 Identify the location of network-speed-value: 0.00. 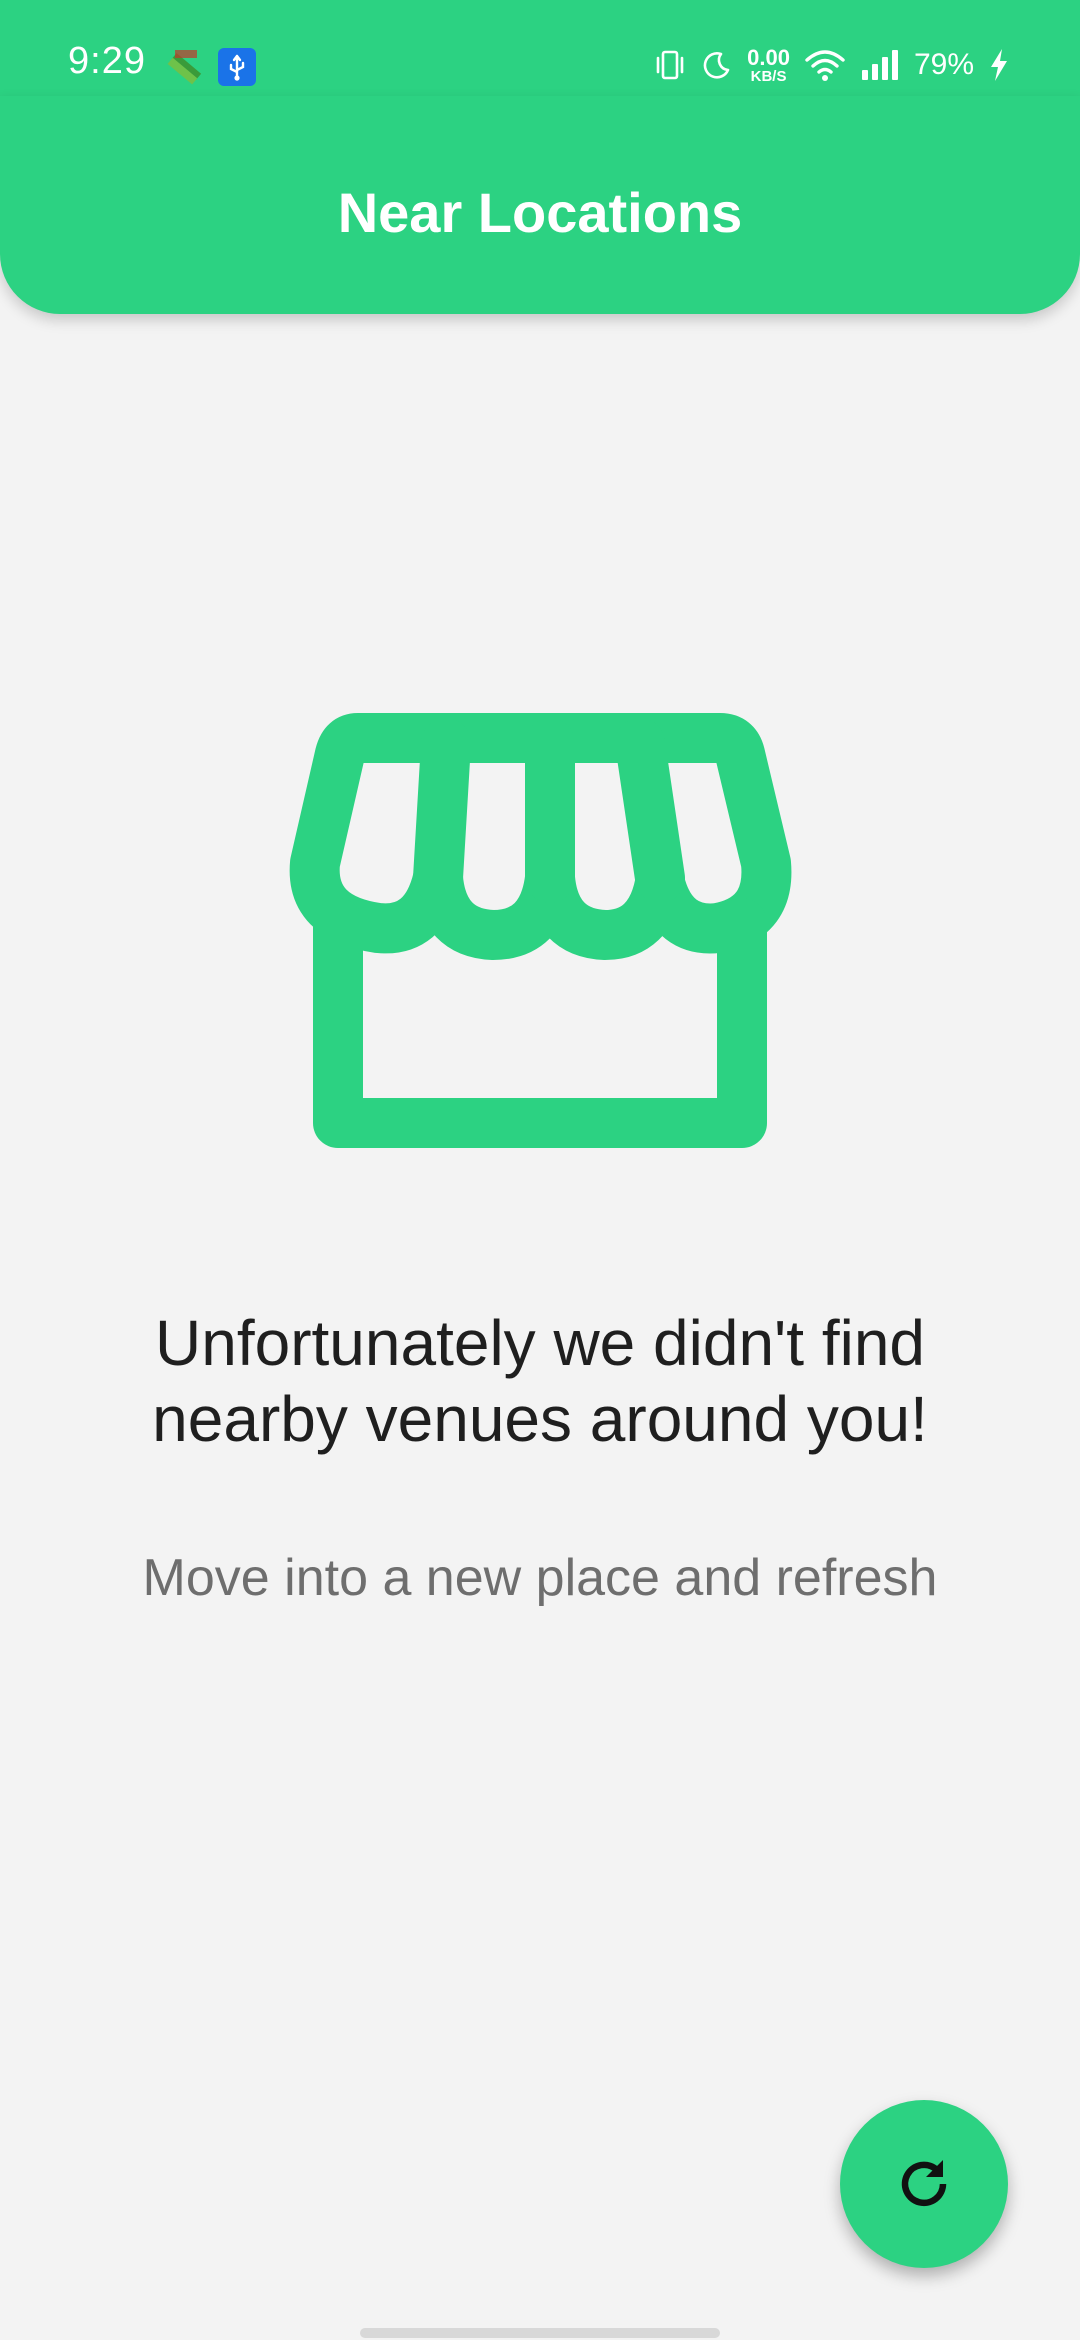
(768, 57).